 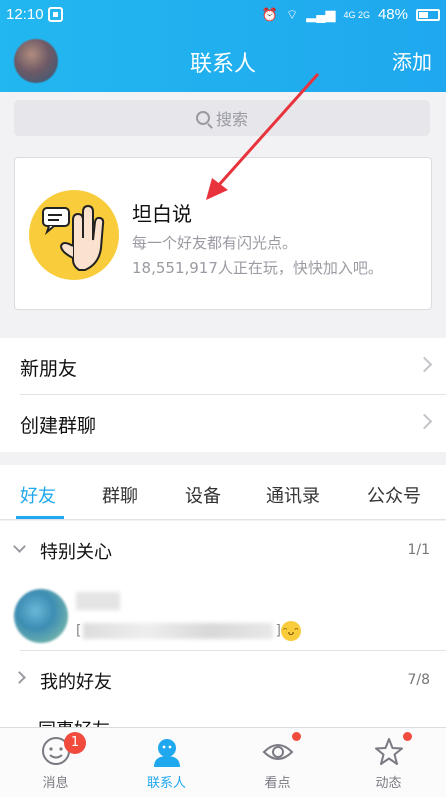 I want to click on nav-feed: 动态, so click(x=388, y=762).